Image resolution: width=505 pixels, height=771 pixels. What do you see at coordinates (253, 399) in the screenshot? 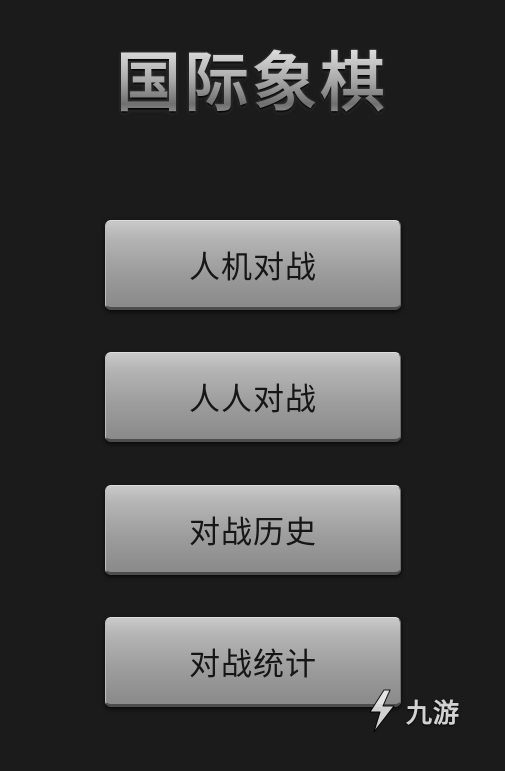
I see `human-vs-human-label: 人人对战` at bounding box center [253, 399].